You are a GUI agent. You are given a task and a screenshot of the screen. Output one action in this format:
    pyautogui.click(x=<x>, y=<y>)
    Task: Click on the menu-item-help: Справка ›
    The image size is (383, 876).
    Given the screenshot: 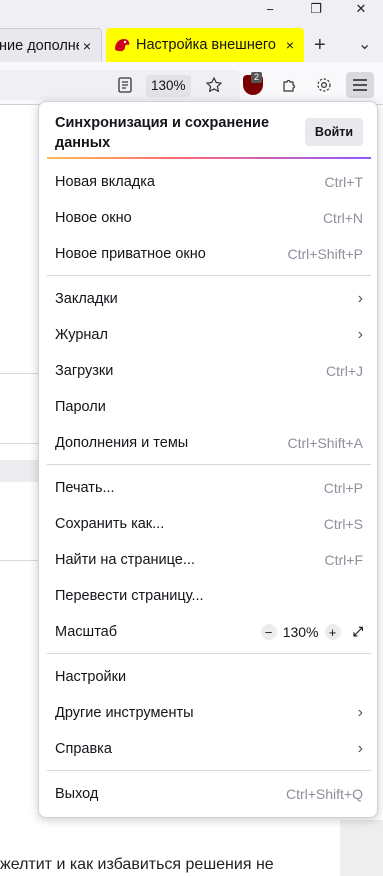 What is the action you would take?
    pyautogui.click(x=209, y=749)
    